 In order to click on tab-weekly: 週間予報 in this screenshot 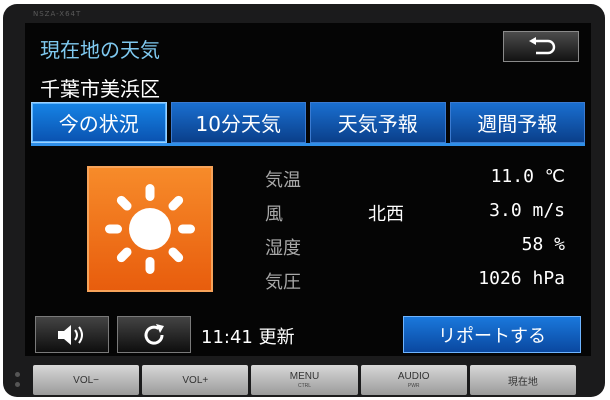, I will do `click(517, 122)`.